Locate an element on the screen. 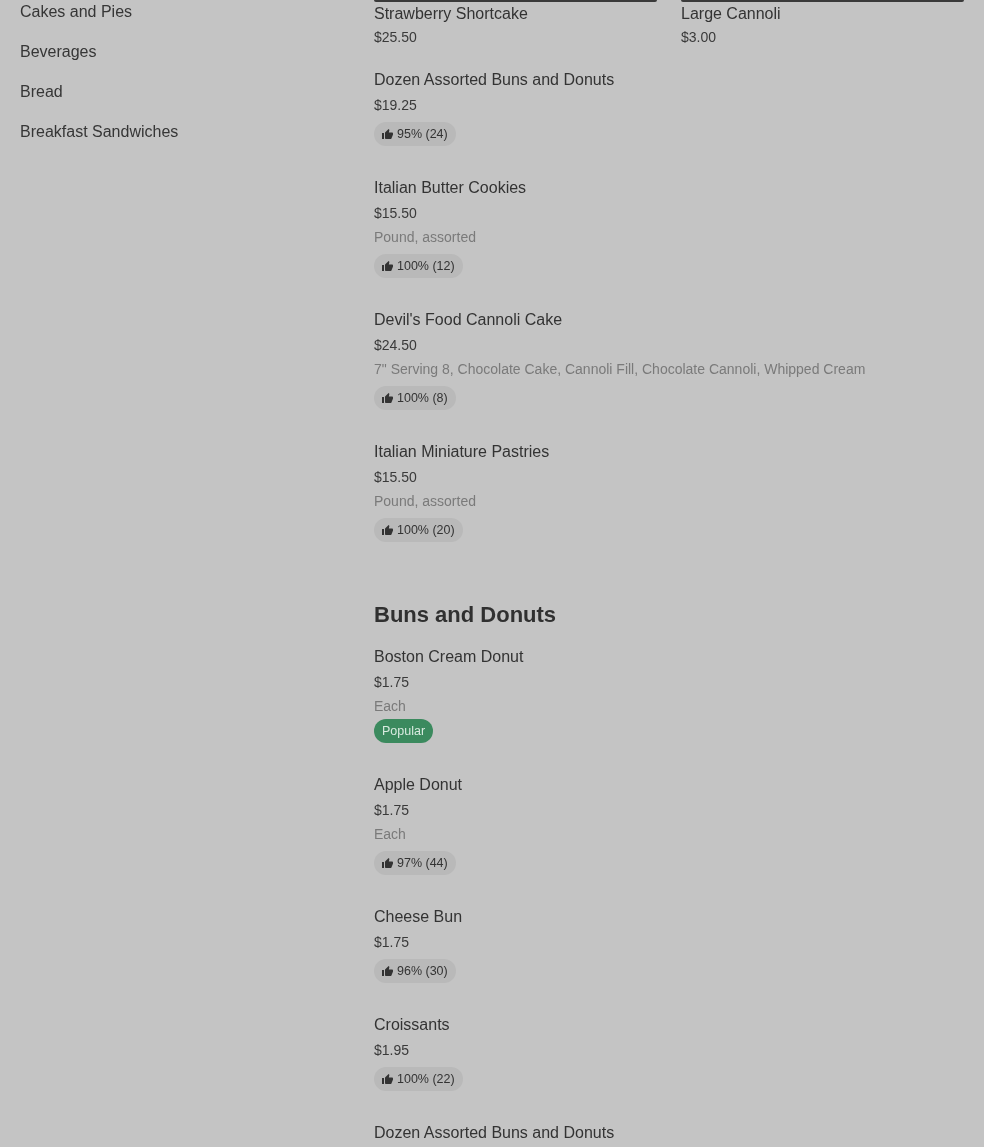 Image resolution: width=984 pixels, height=1147 pixels. item-name: Large Cannoli is located at coordinates (731, 14).